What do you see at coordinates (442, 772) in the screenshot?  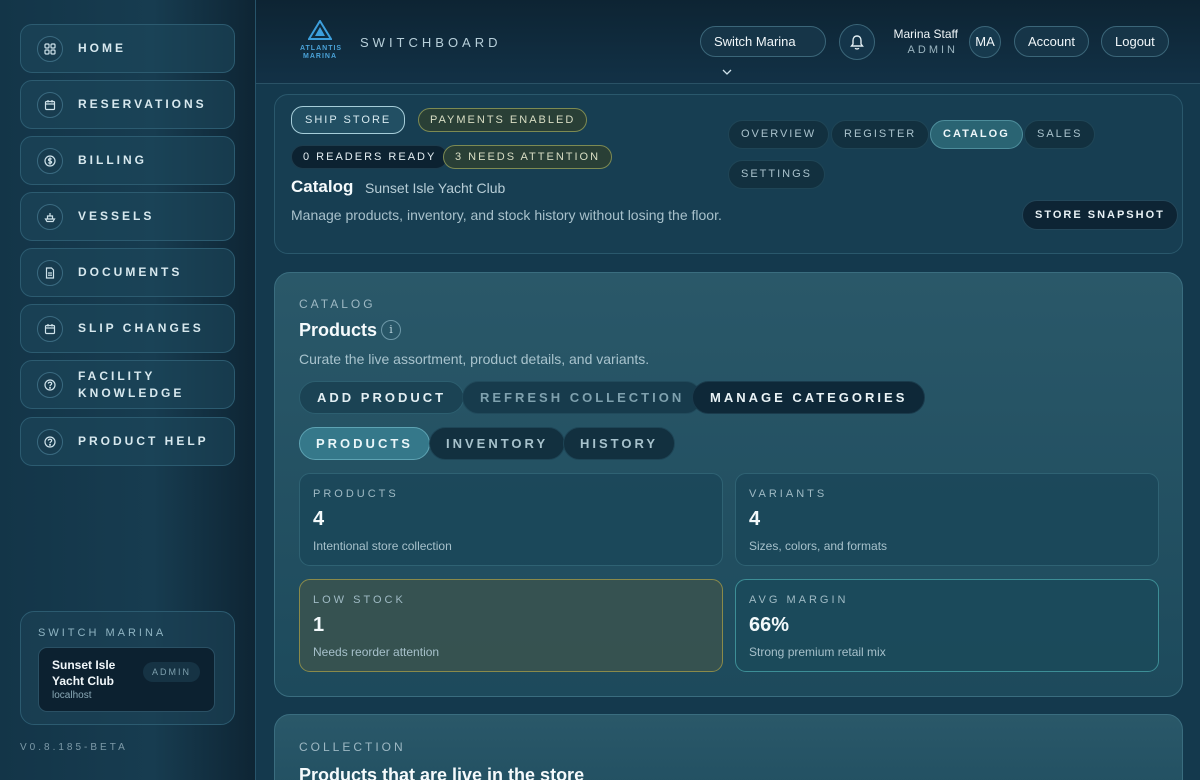 I see `collection-title: Products that are live in the store` at bounding box center [442, 772].